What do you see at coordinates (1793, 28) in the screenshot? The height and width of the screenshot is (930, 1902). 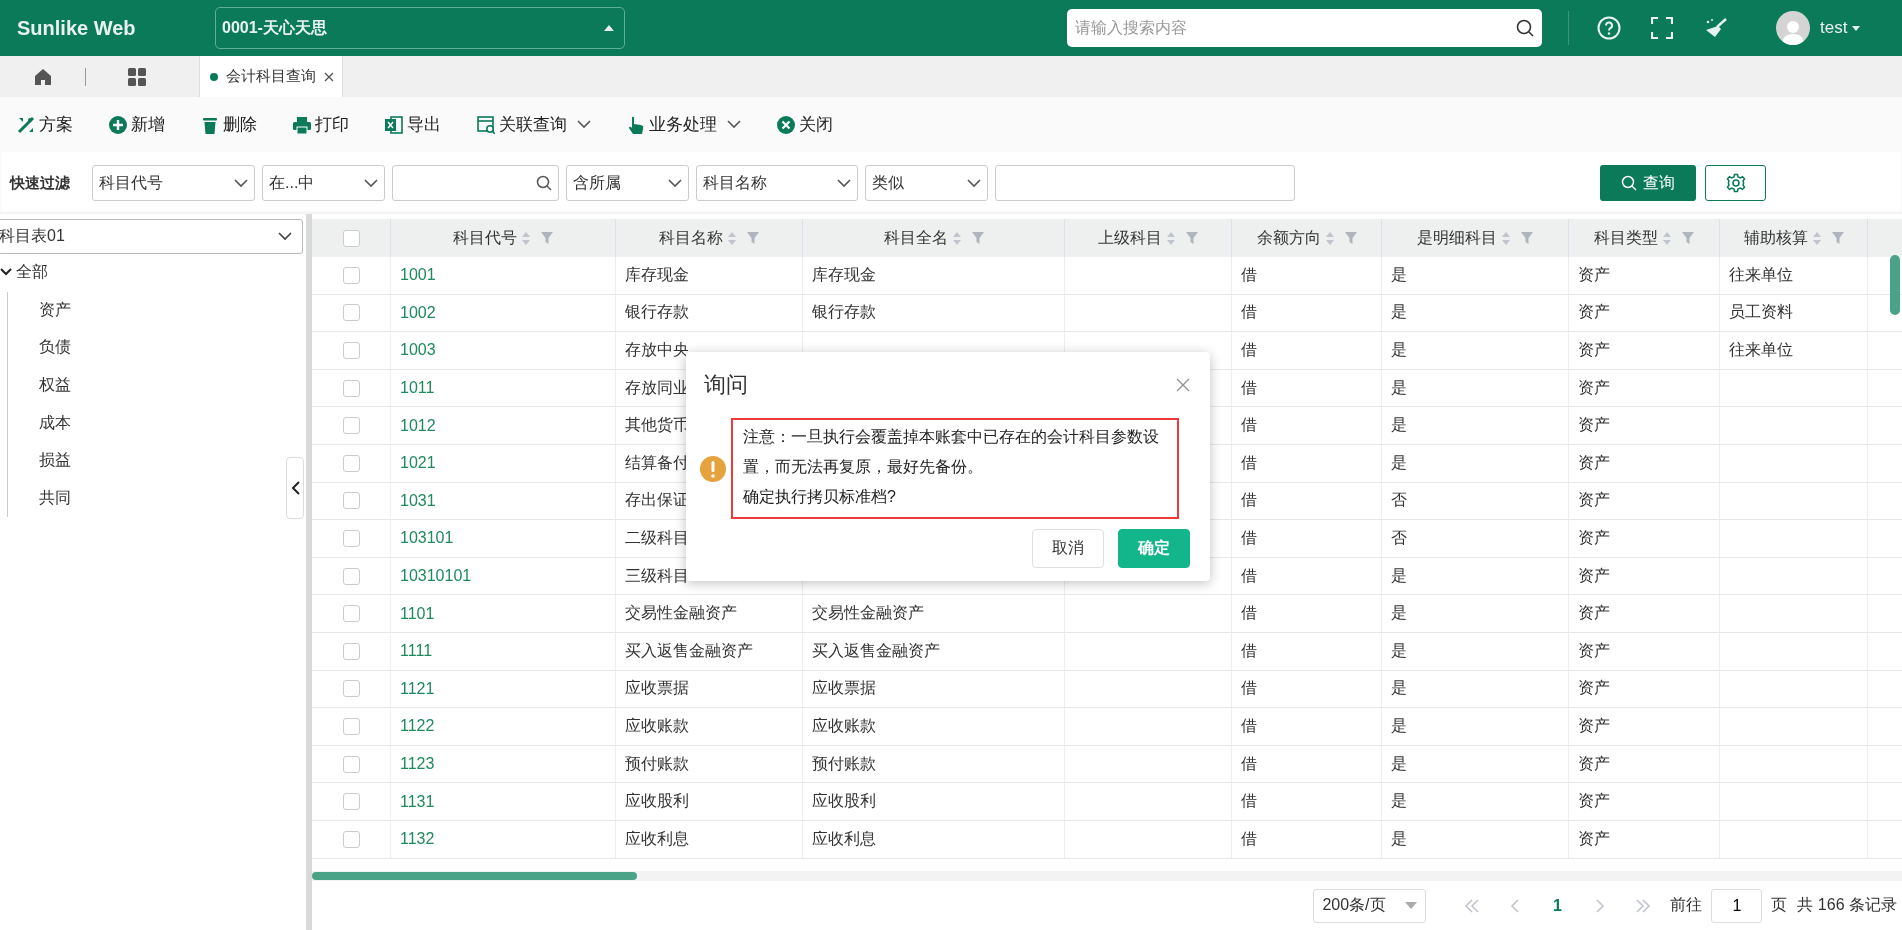 I see `avatar-icon` at bounding box center [1793, 28].